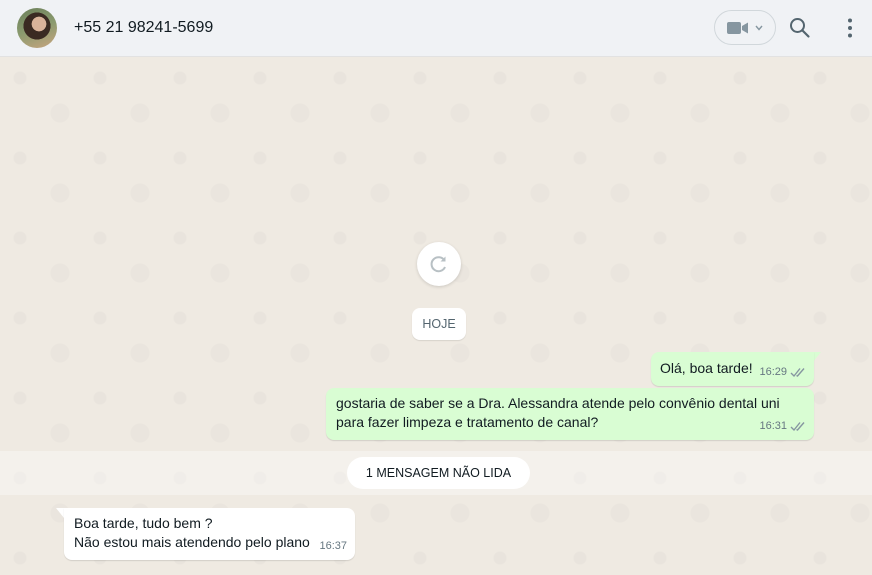 The height and width of the screenshot is (575, 872). Describe the element at coordinates (436, 28) in the screenshot. I see `chat-header: +55 21 98241-5699` at that location.